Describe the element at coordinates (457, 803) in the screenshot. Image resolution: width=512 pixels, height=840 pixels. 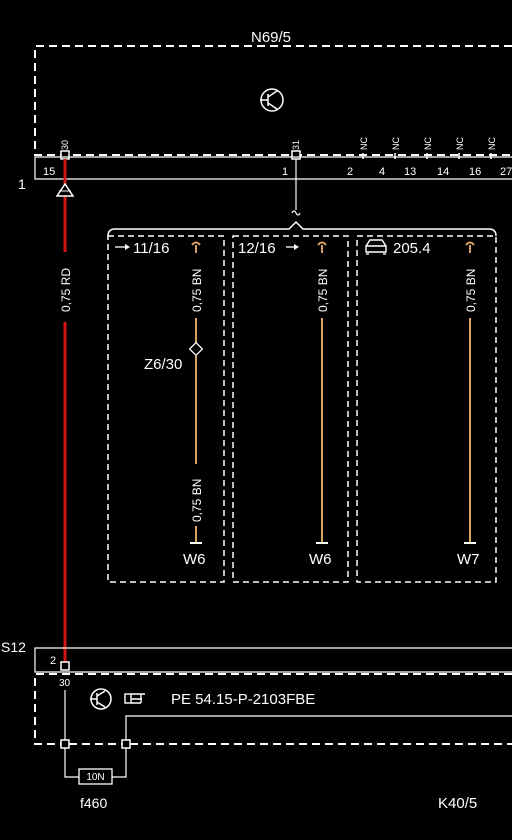
I see `relay-name: K40/5` at that location.